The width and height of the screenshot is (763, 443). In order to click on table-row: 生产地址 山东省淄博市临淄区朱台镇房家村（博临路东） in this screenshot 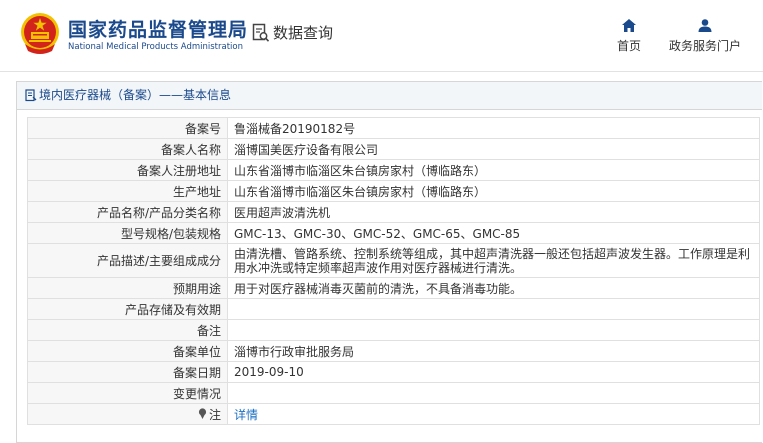, I will do `click(393, 191)`.